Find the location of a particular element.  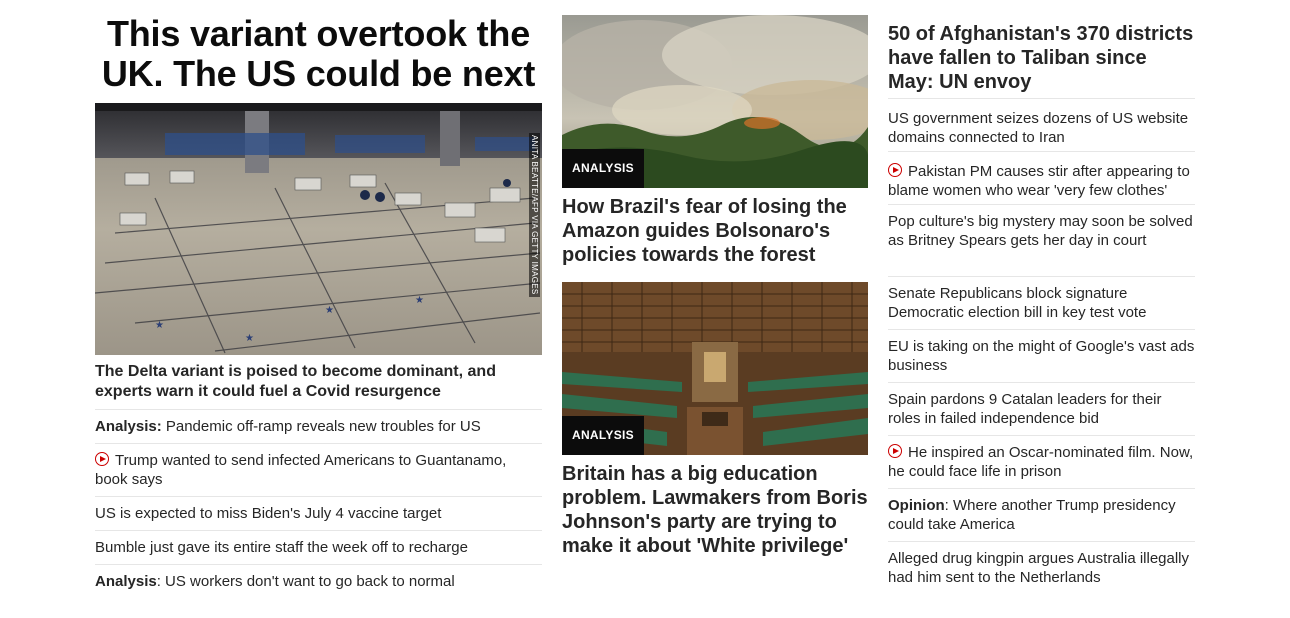

amazon-story-image: ANALYSIS is located at coordinates (715, 101).